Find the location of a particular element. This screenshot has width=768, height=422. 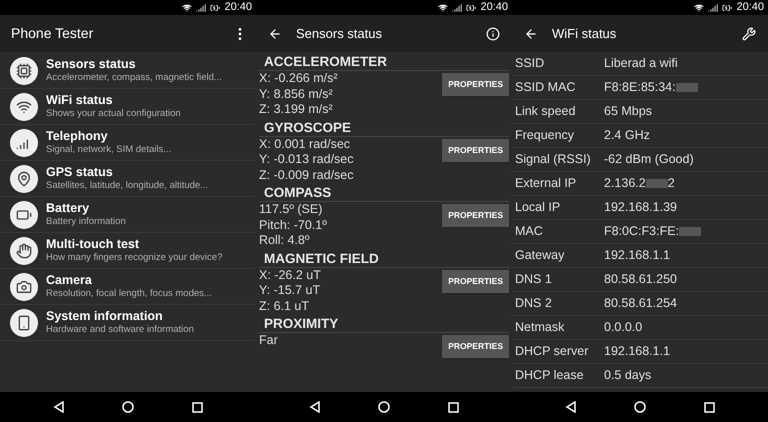

row-label: DHCP server is located at coordinates (552, 351).